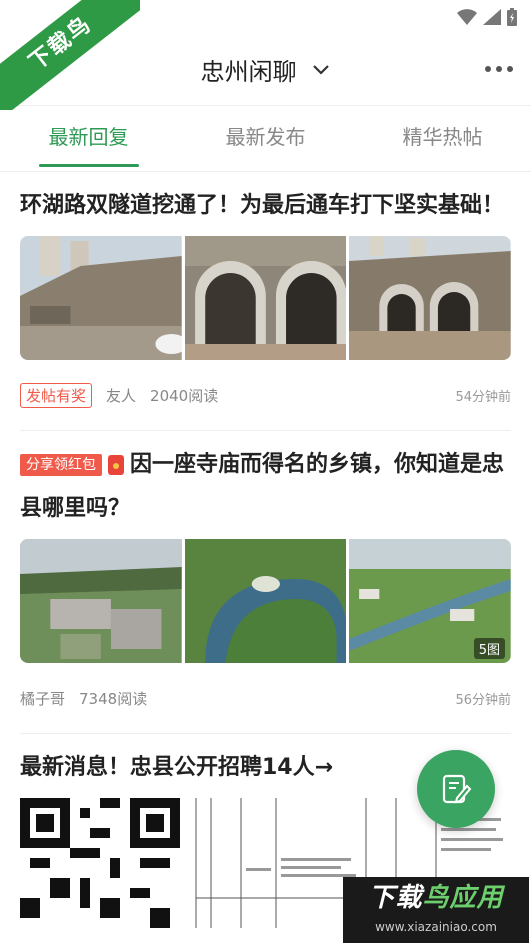 The height and width of the screenshot is (945, 531). I want to click on post-title-row: 分享领红包 因一座寺庙而得名的乡镇，你知道是忠县哪里吗？, so click(265, 481).